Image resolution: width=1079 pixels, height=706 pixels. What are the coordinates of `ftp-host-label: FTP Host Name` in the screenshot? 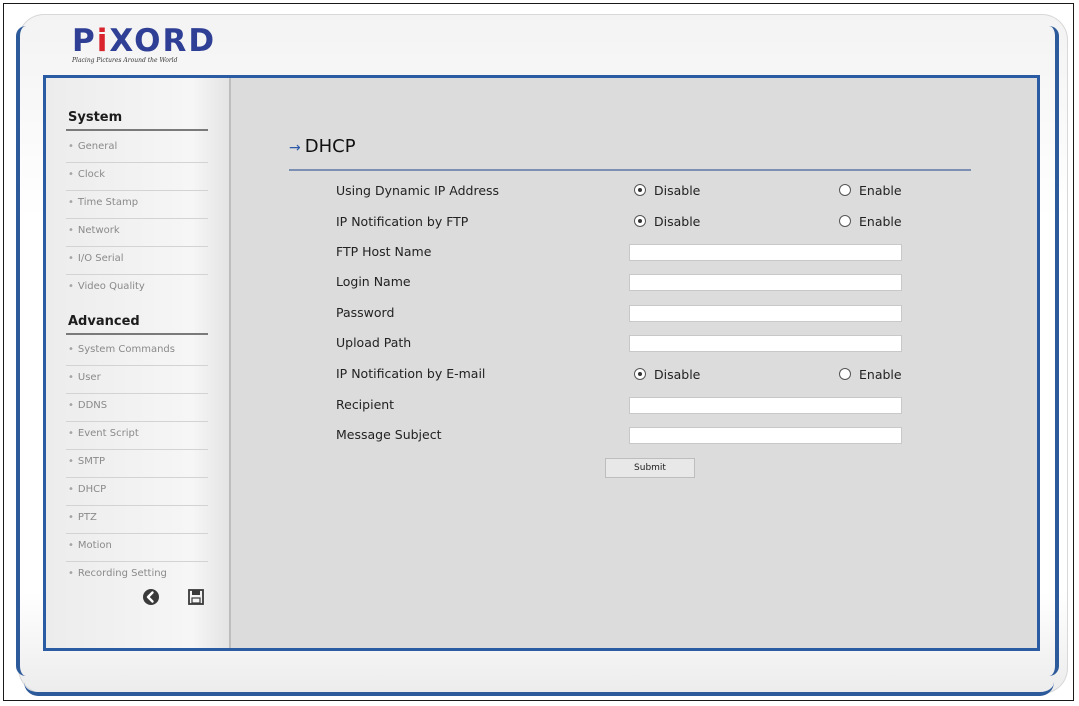 It's located at (384, 251).